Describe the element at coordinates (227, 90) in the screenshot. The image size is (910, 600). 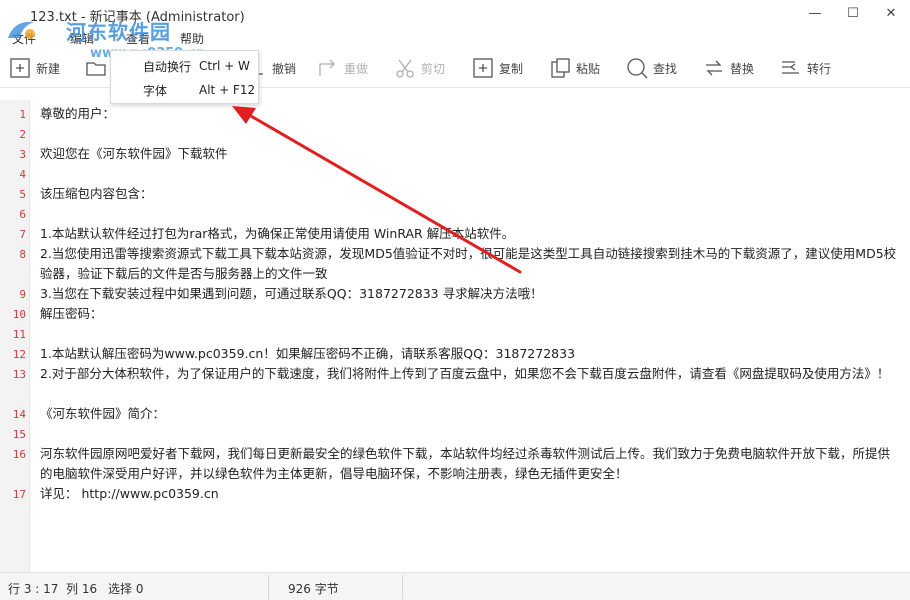
I see `font-shortcut: Alt + F12` at that location.